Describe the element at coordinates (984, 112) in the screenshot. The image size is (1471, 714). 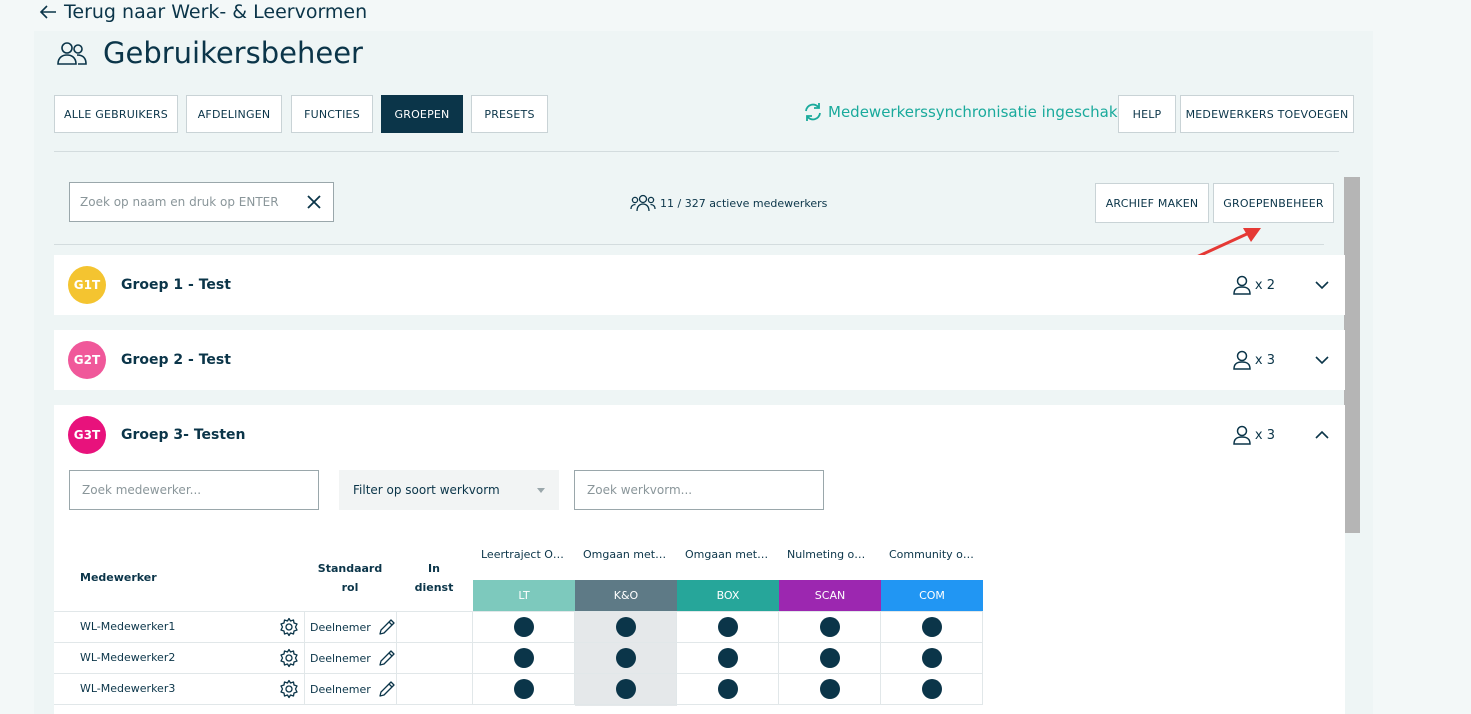
I see `sync-status-label: Medewerkerssynchronisatie ingeschakeld` at that location.